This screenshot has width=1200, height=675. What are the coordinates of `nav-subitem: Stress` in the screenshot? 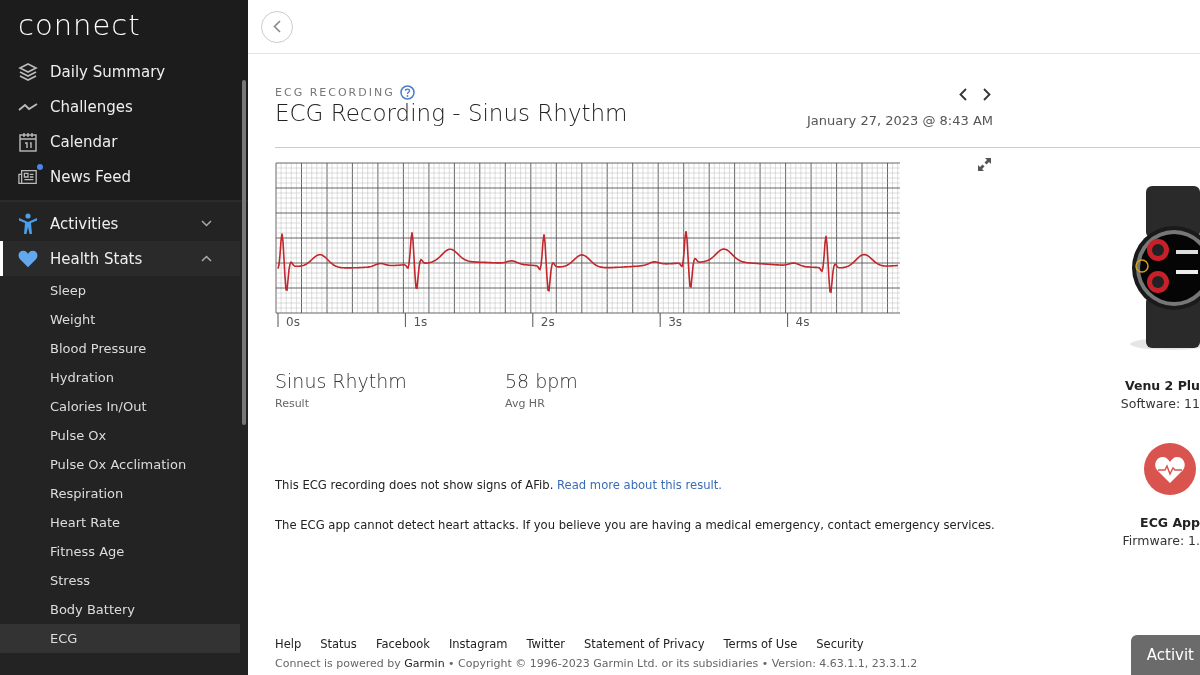 It's located at (120, 580).